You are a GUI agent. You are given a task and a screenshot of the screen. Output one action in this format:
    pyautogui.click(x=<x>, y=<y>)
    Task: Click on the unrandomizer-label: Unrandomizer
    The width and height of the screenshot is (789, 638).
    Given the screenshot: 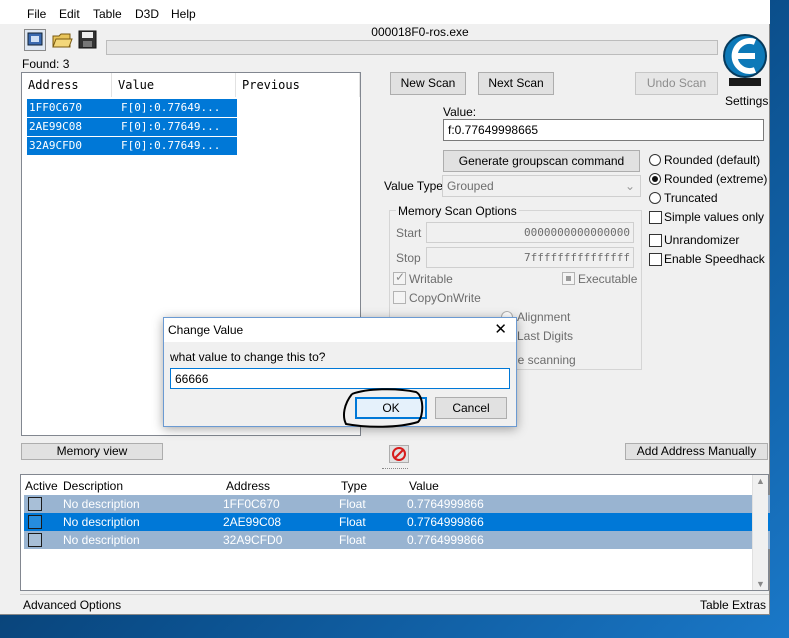 What is the action you would take?
    pyautogui.click(x=702, y=240)
    